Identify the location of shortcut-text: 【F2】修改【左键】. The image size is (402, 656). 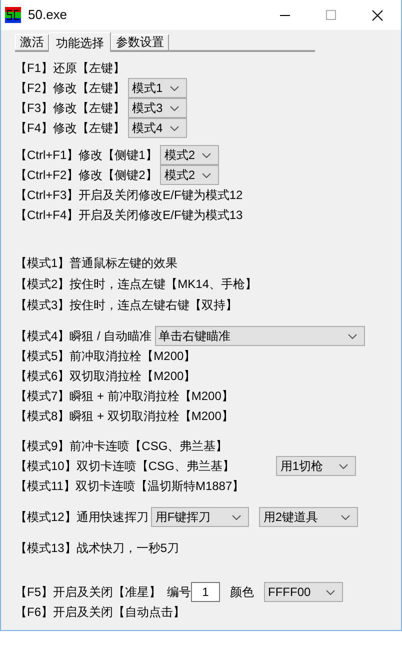
(70, 88).